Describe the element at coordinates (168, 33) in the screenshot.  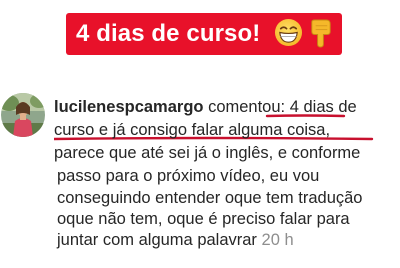
I see `banner-title: 4 dias de curso!` at that location.